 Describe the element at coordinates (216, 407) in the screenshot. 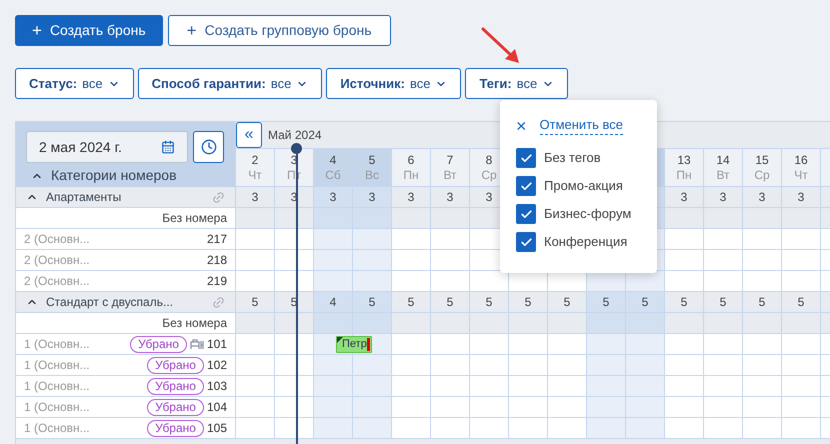

I see `room-number: 104` at that location.